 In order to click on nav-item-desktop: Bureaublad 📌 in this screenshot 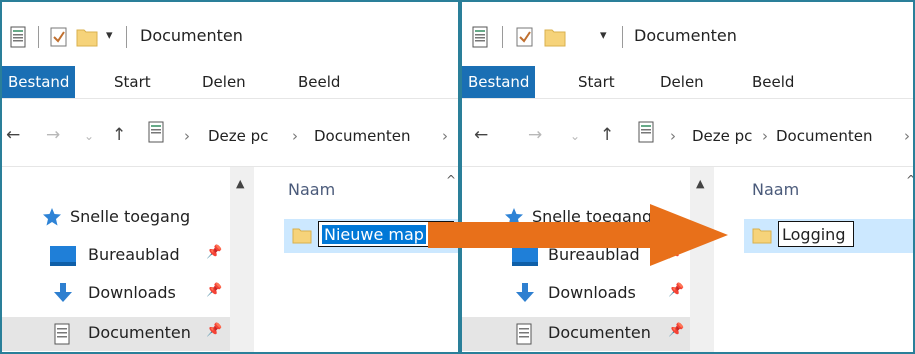, I will do `click(116, 256)`.